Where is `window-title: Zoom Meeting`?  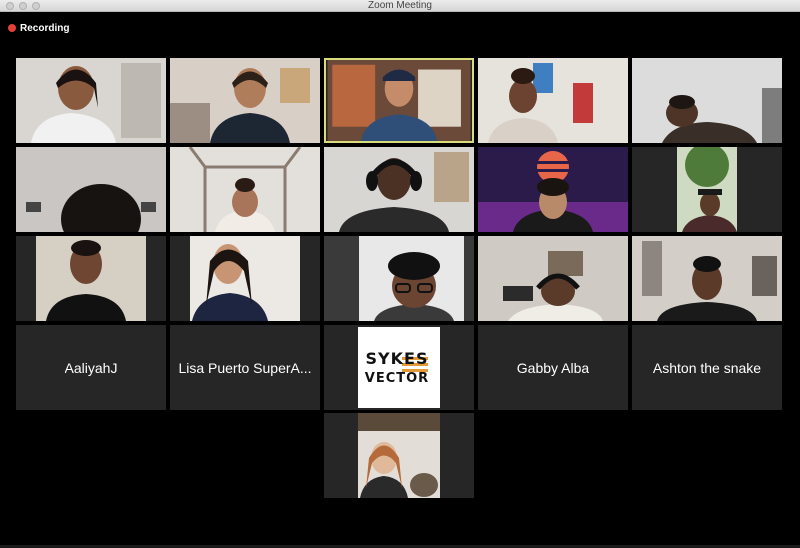 window-title: Zoom Meeting is located at coordinates (400, 5).